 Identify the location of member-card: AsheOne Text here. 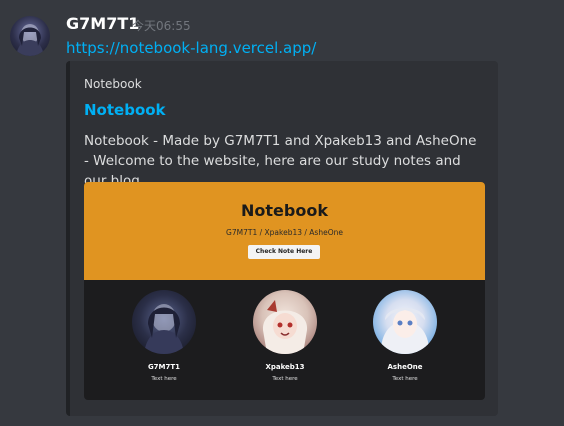
(405, 336).